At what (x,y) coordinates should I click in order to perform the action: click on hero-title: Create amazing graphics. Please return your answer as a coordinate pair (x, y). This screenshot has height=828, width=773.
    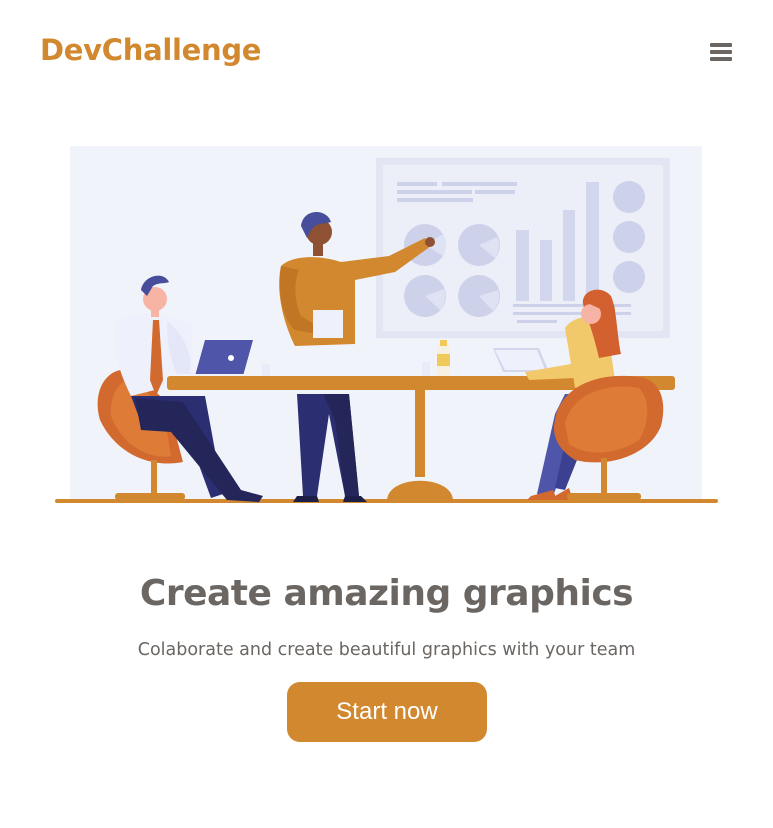
    Looking at the image, I should click on (386, 593).